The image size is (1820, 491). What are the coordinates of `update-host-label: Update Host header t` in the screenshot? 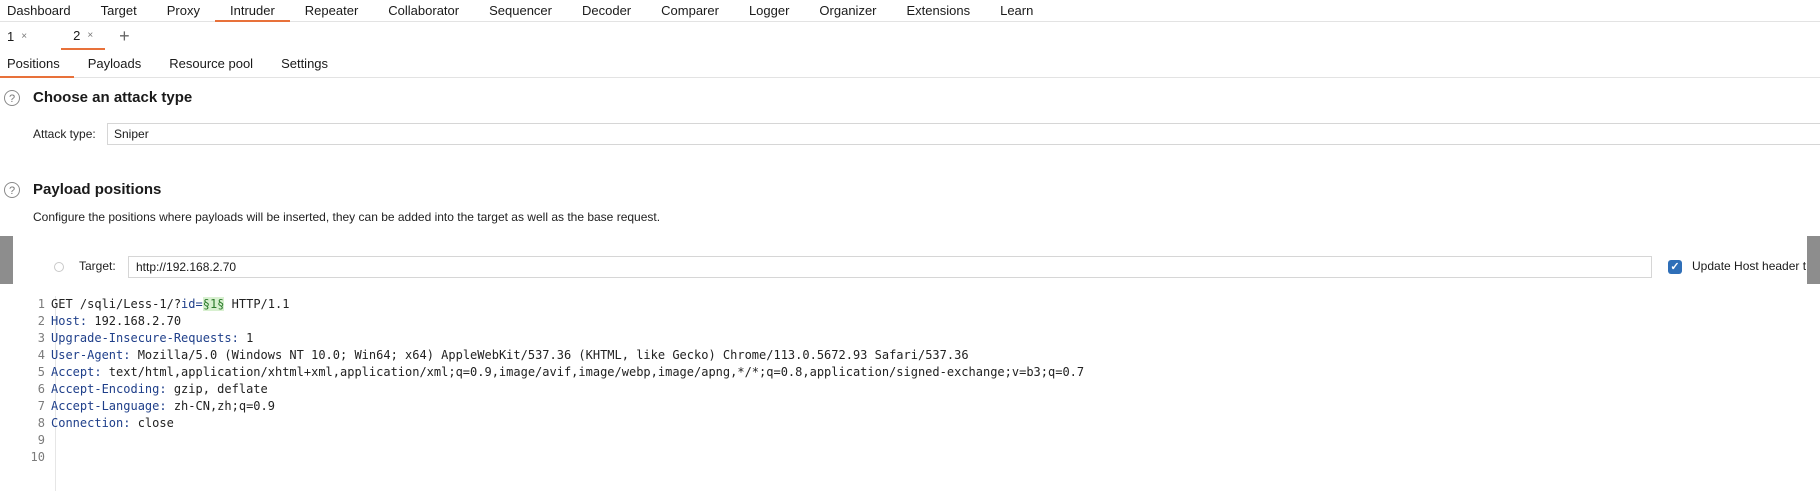 It's located at (1749, 266).